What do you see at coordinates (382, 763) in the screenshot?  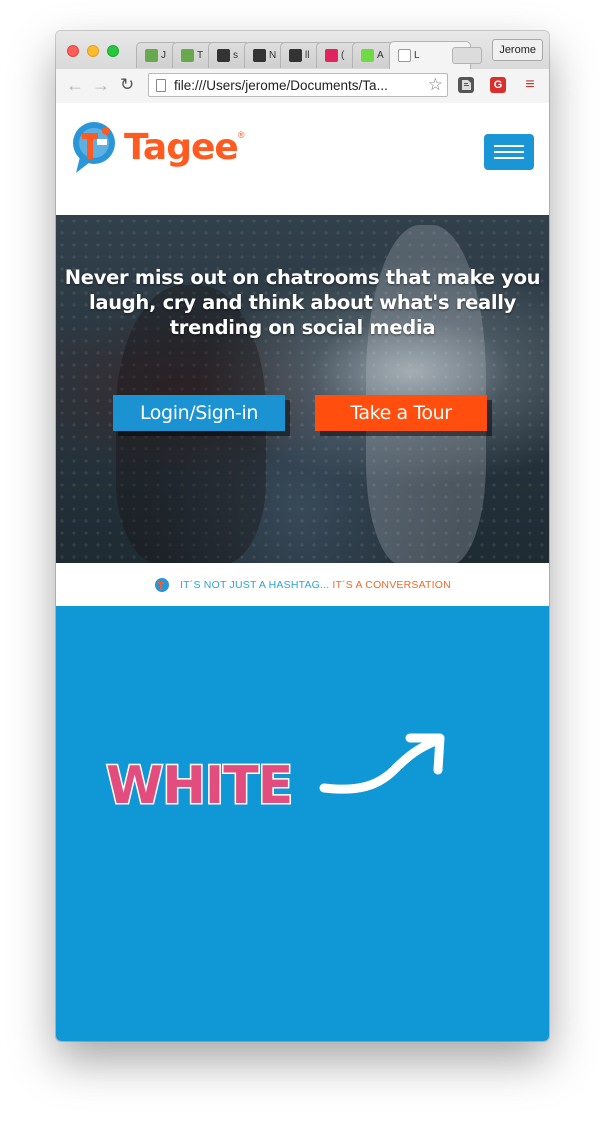 I see `annotation-arrow-icon` at bounding box center [382, 763].